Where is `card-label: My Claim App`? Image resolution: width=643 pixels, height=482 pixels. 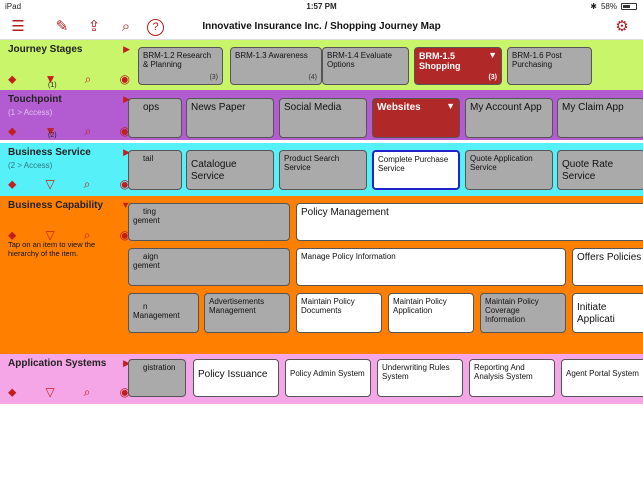 card-label: My Claim App is located at coordinates (593, 107).